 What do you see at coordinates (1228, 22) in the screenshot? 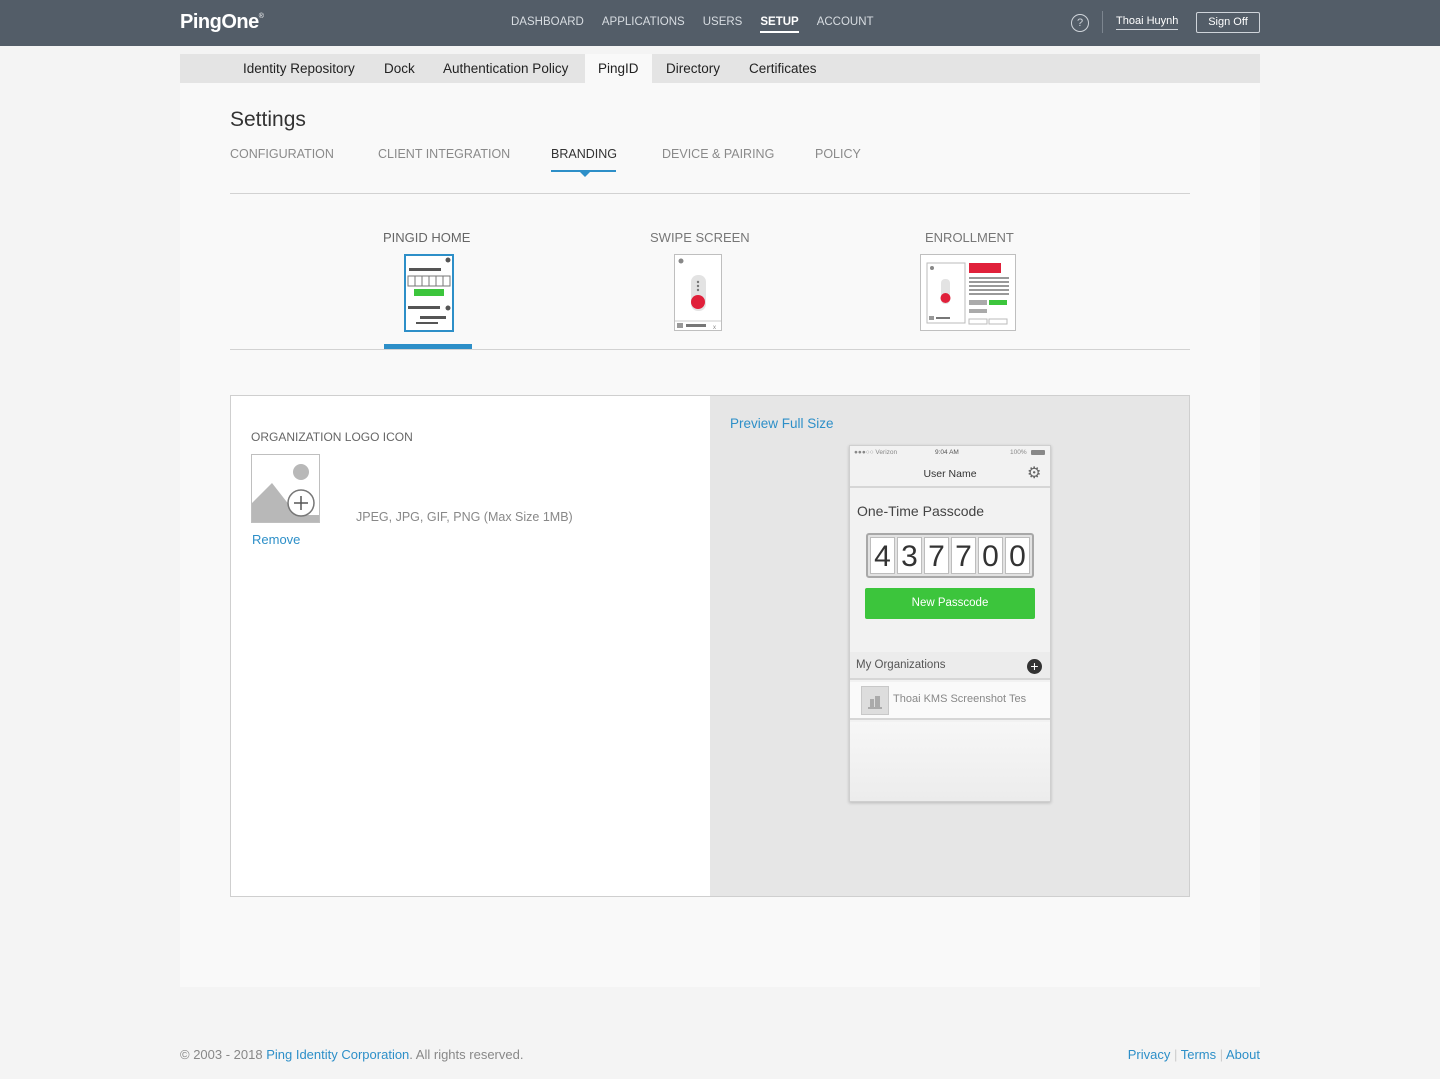
I see `sign-off-button: Sign Off` at bounding box center [1228, 22].